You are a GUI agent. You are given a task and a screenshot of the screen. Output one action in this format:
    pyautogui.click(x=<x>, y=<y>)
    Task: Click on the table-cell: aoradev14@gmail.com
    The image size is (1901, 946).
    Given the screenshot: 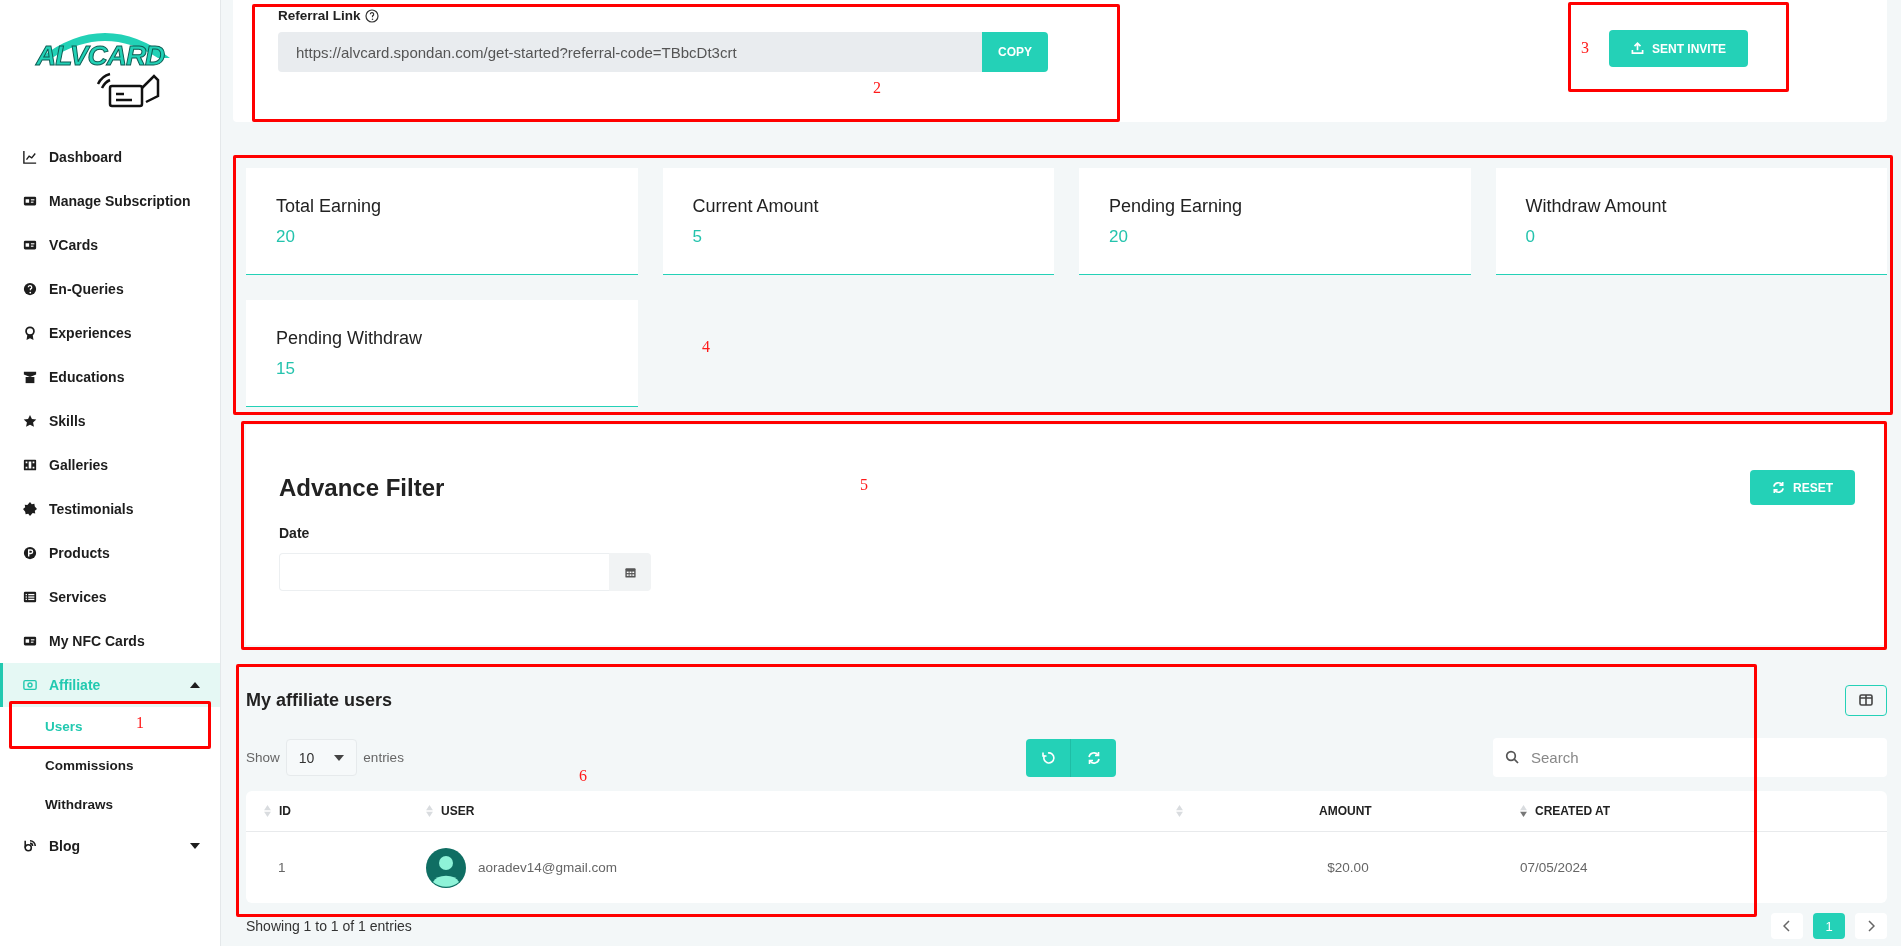 What is the action you would take?
    pyautogui.click(x=548, y=867)
    